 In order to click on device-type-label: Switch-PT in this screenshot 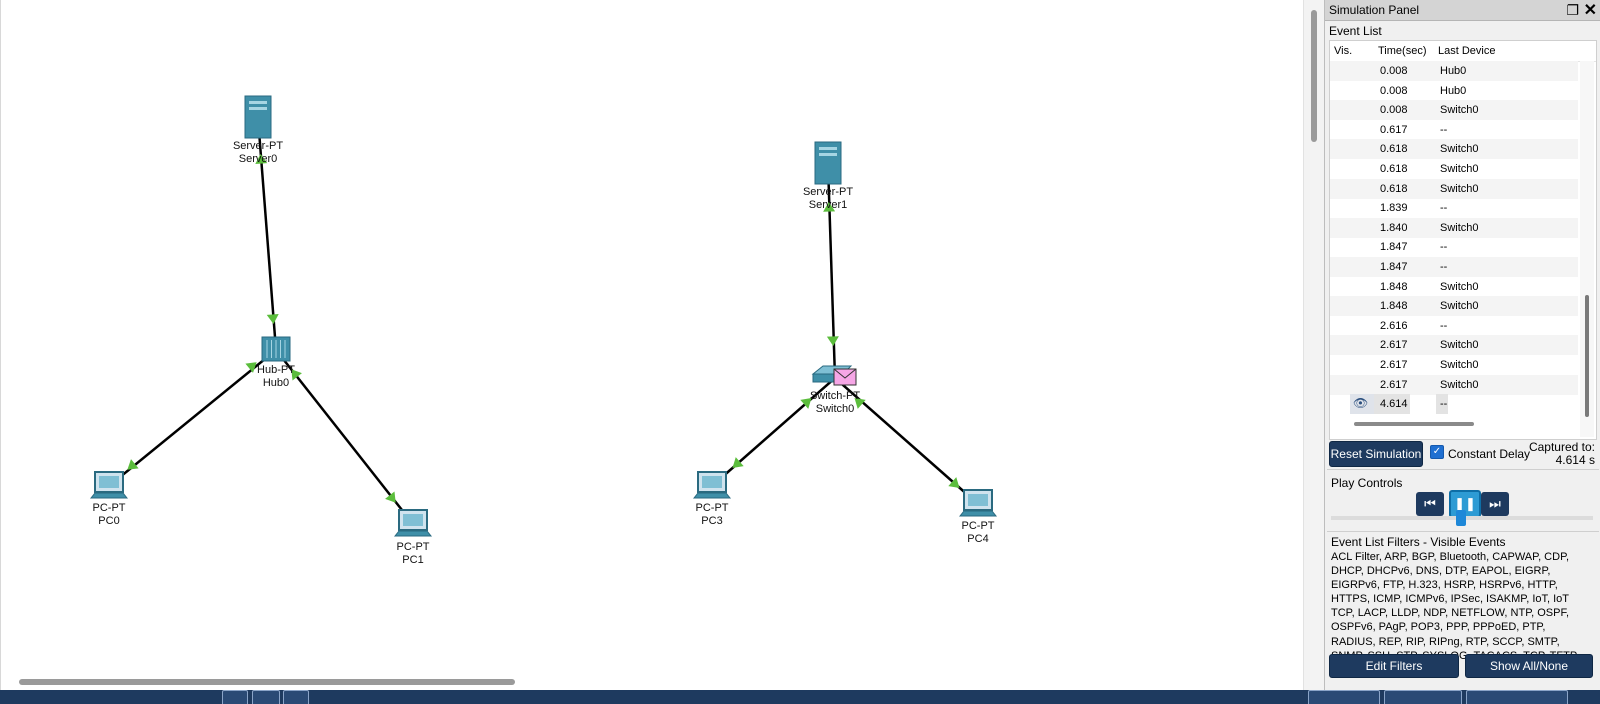, I will do `click(835, 396)`.